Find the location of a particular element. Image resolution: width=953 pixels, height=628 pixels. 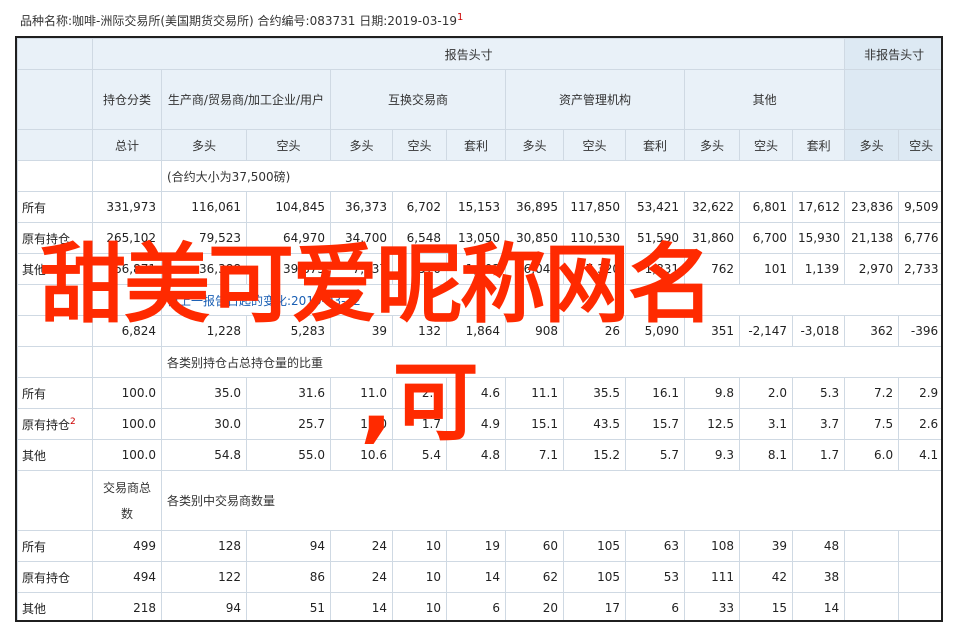

table-cell: 53 is located at coordinates (655, 577).